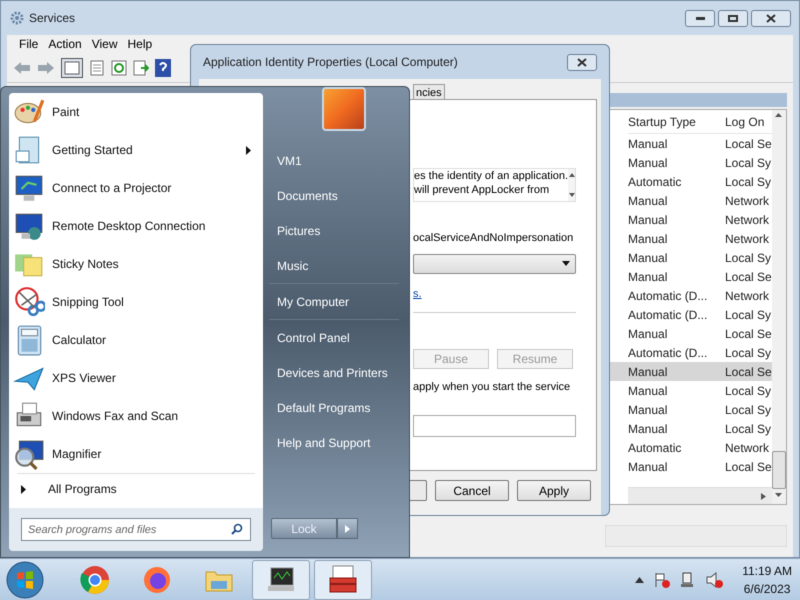 The height and width of the screenshot is (600, 800). Describe the element at coordinates (700, 18) in the screenshot. I see `minimize-button` at that location.